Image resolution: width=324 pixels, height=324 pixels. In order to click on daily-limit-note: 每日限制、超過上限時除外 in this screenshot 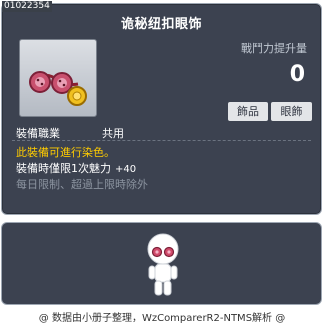, I will do `click(82, 184)`.